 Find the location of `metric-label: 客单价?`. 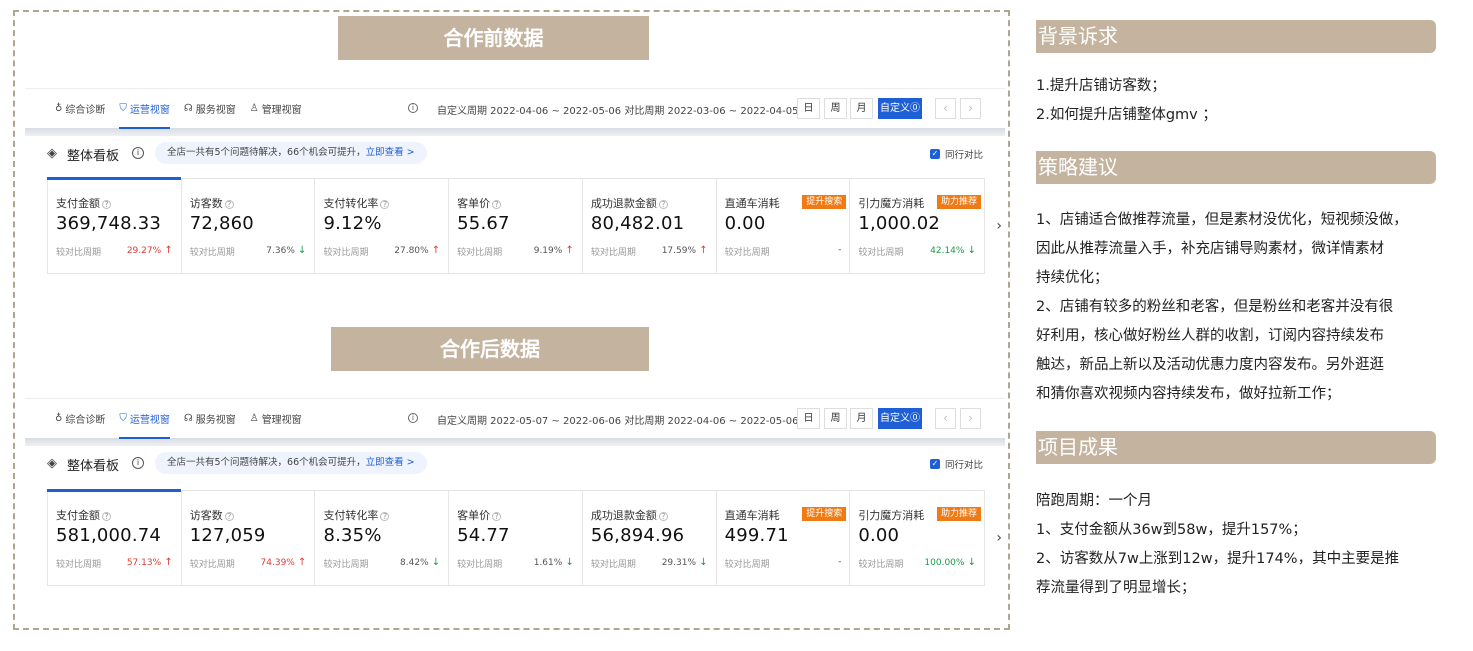

metric-label: 客单价? is located at coordinates (479, 515).